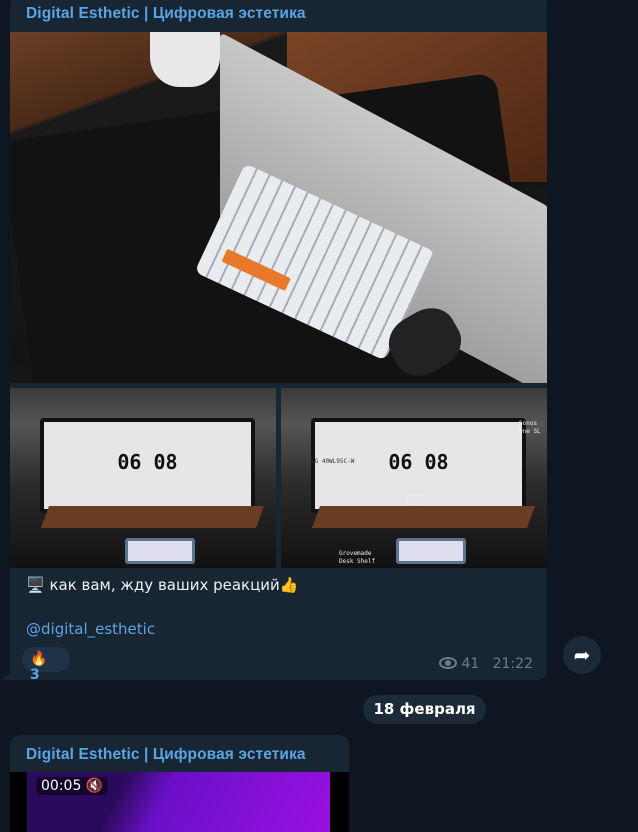 This screenshot has height=832, width=638. Describe the element at coordinates (530, 427) in the screenshot. I see `label-speaker: Sonos One SL` at that location.